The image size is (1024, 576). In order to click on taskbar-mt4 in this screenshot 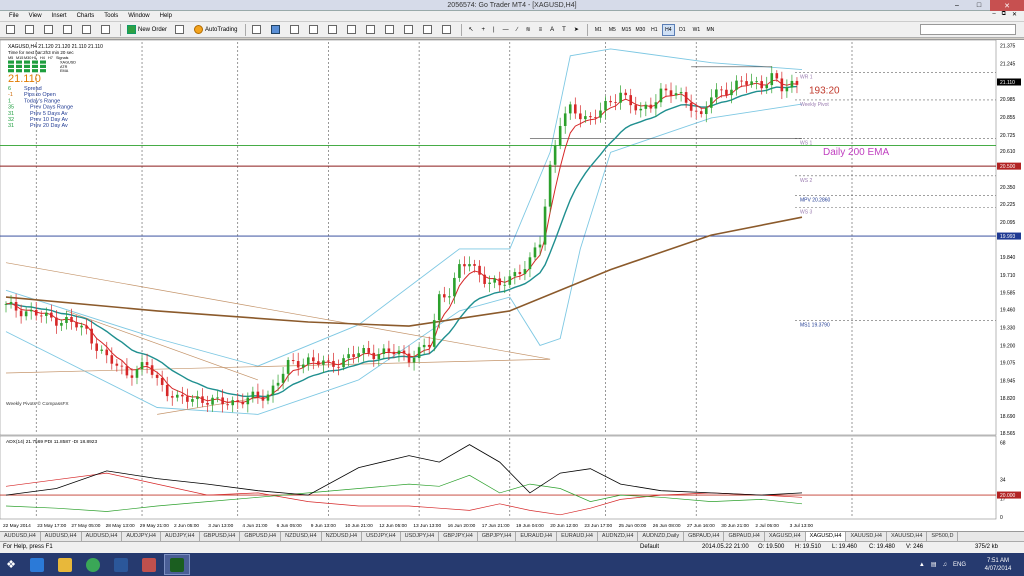, I will do `click(177, 564)`.